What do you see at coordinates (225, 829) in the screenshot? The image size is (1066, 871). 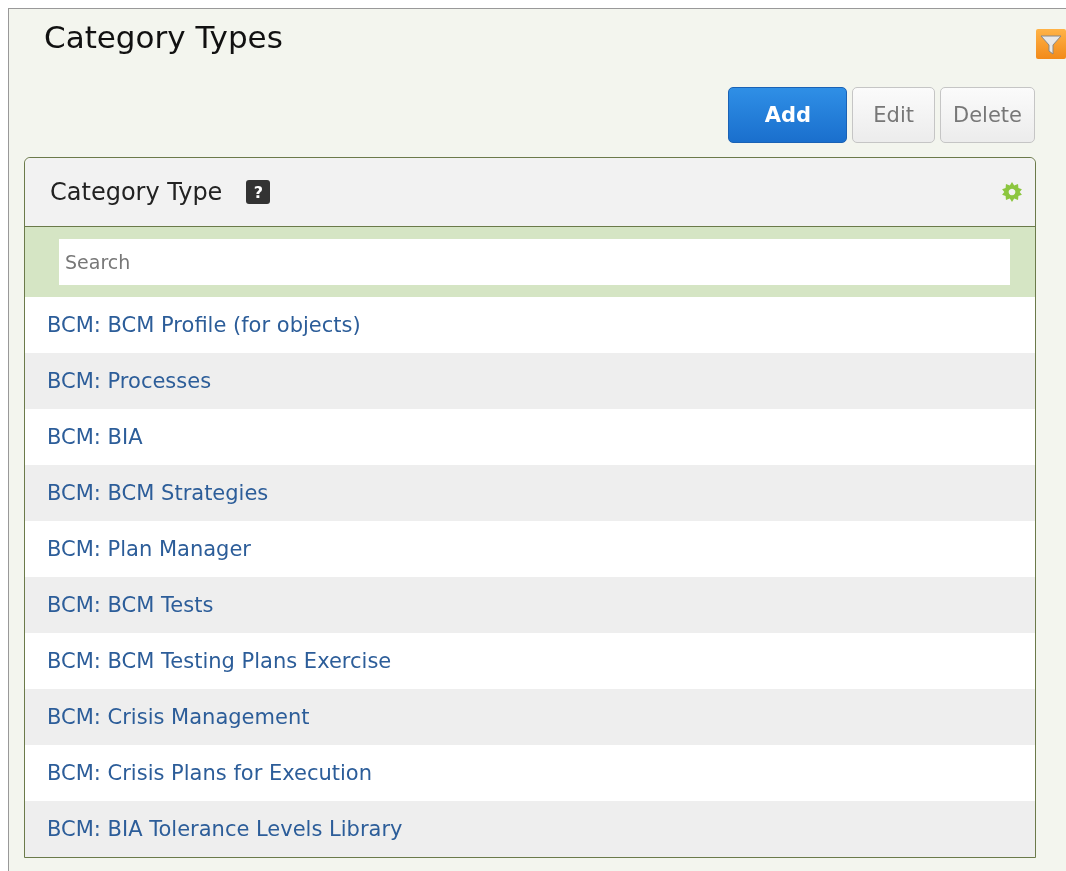 I see `list-item: BCM: BIA Tolerance Levels Library` at bounding box center [225, 829].